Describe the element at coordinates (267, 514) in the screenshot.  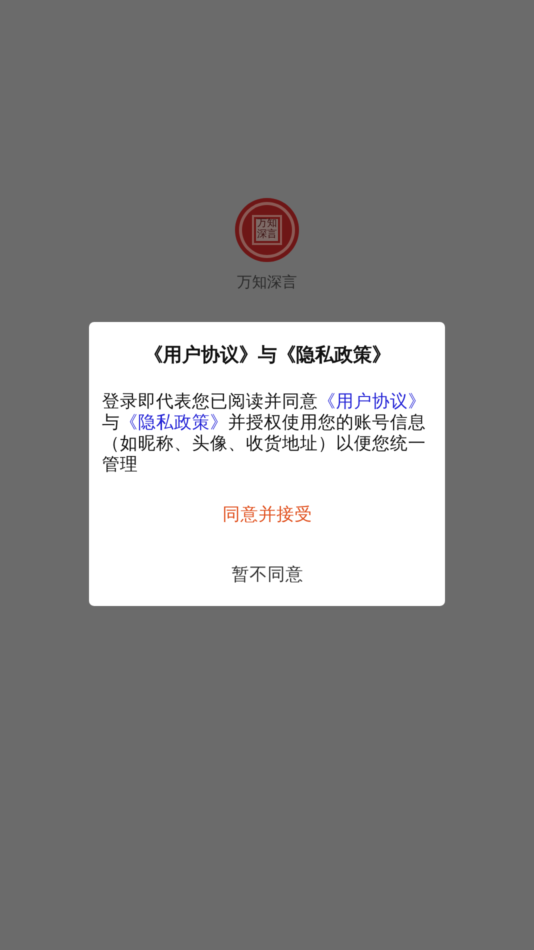
I see `agree-button: 同意并接受` at that location.